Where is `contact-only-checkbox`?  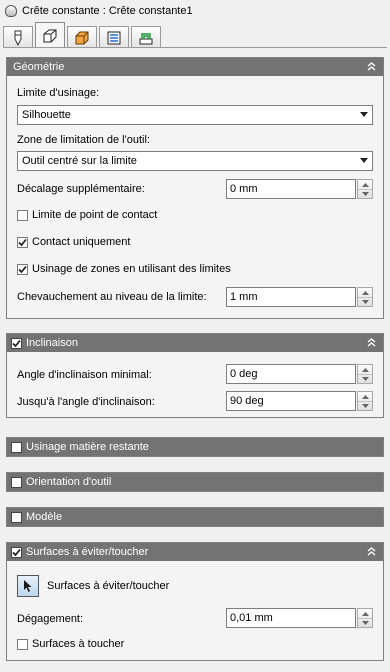
contact-only-checkbox is located at coordinates (22, 242).